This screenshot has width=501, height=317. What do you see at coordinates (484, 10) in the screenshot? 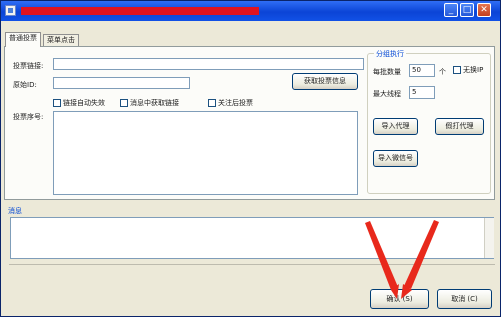
I see `close-button: ✕` at bounding box center [484, 10].